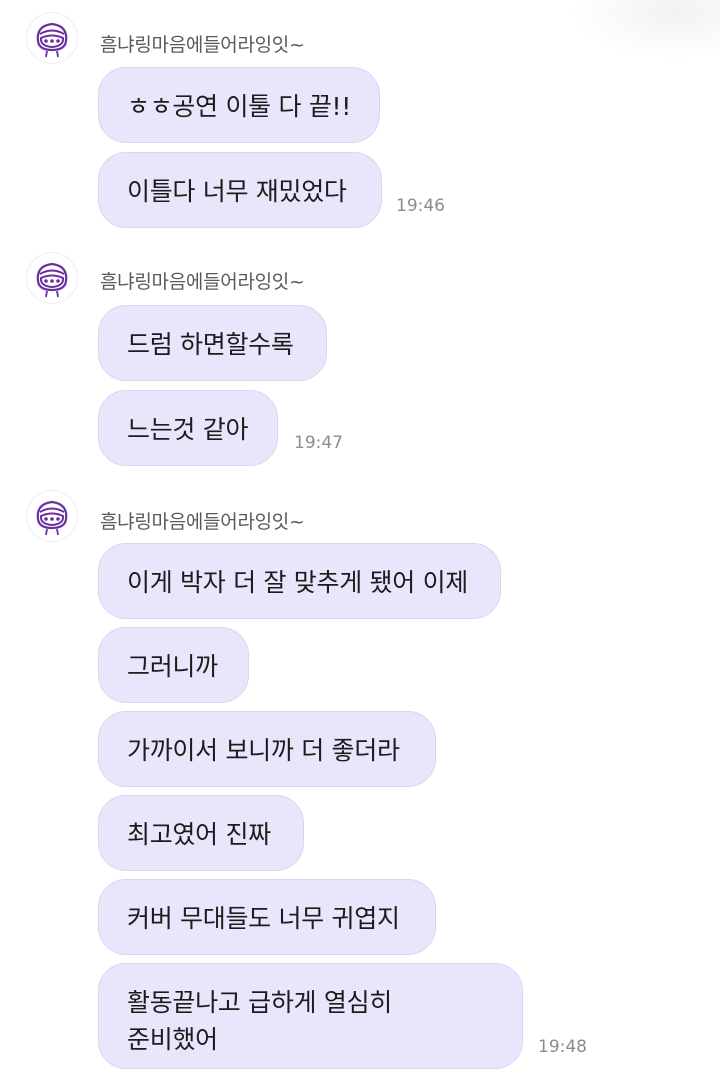 Image resolution: width=720 pixels, height=1090 pixels. I want to click on message-line: 활동끝나고 급하게 열심히, so click(259, 1002).